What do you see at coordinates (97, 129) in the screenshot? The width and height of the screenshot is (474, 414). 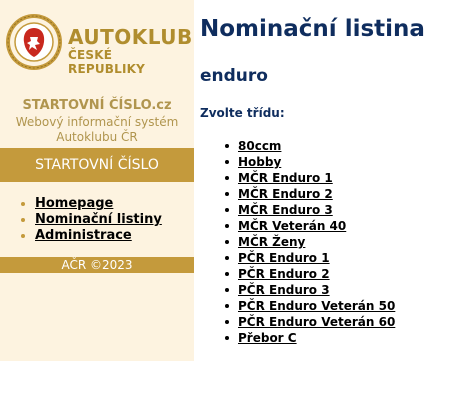 I see `site-description: Webový informační systém Autoklubu ČR` at bounding box center [97, 129].